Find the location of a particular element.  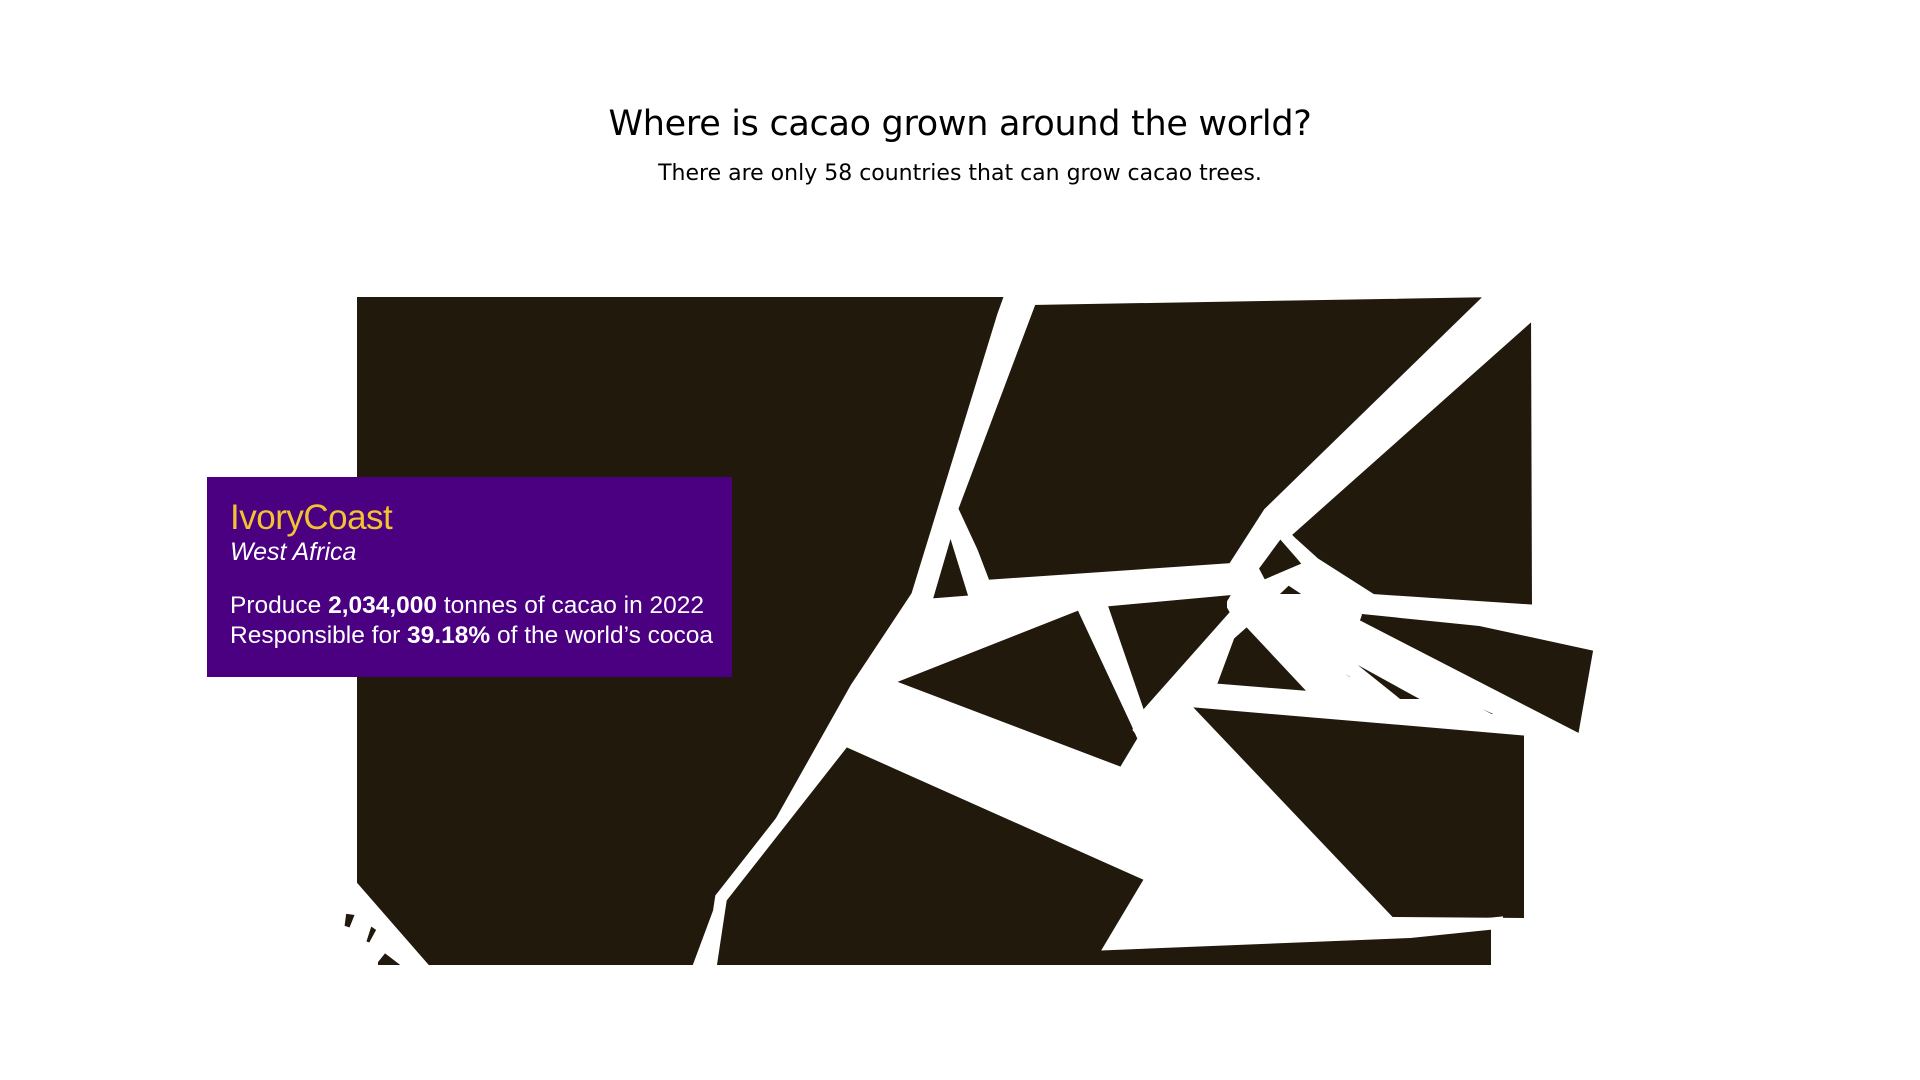

tooltip-region: West Africa is located at coordinates (293, 552).